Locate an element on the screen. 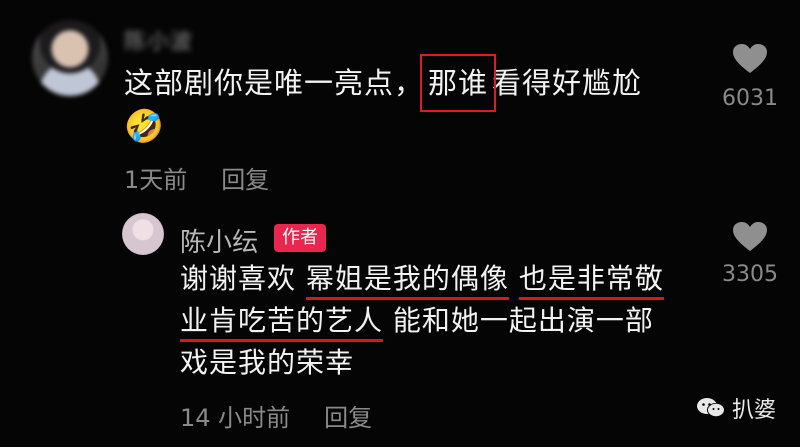  author-badge: 作者 is located at coordinates (300, 238).